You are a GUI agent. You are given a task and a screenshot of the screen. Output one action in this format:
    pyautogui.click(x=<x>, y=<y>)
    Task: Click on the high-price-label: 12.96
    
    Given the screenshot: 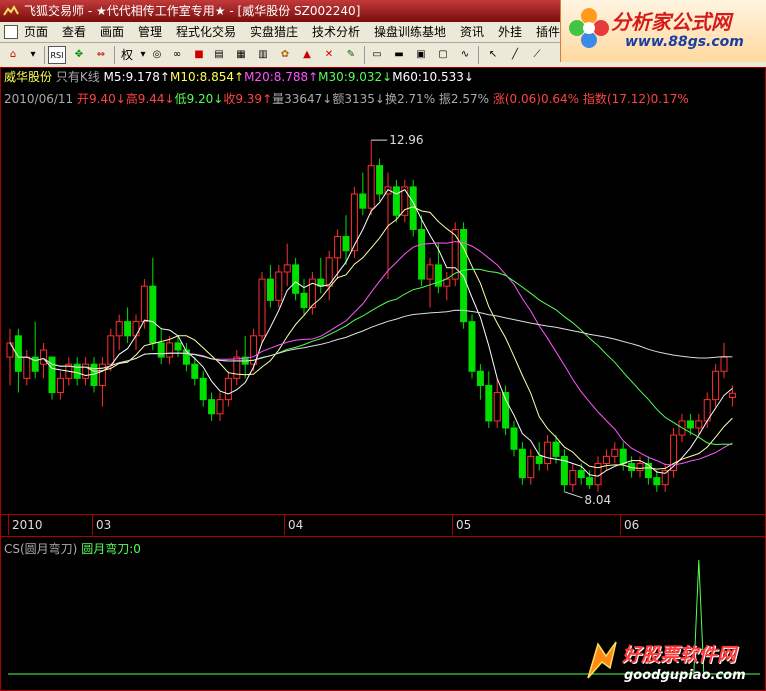 What is the action you would take?
    pyautogui.click(x=406, y=140)
    